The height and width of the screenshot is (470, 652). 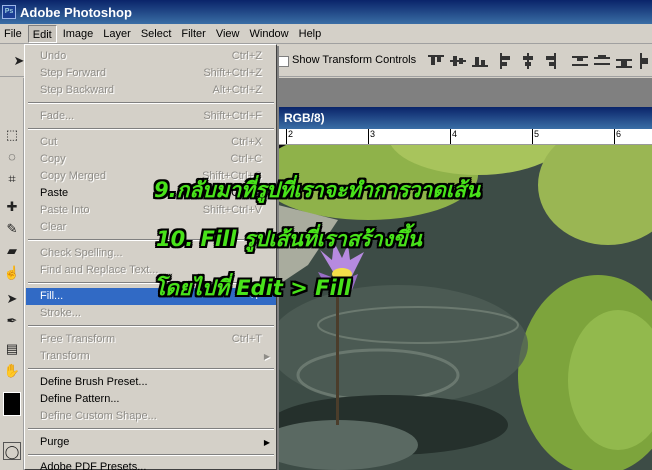 I want to click on horizontal-ruler: 2 3 4 5 6, so click(x=465, y=137).